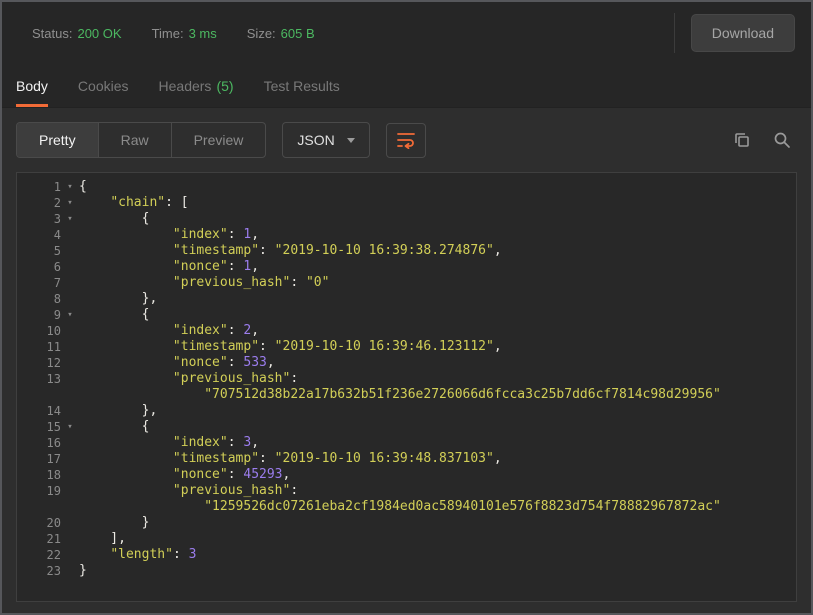 This screenshot has height=615, width=813. I want to click on line-number: 15, so click(53, 427).